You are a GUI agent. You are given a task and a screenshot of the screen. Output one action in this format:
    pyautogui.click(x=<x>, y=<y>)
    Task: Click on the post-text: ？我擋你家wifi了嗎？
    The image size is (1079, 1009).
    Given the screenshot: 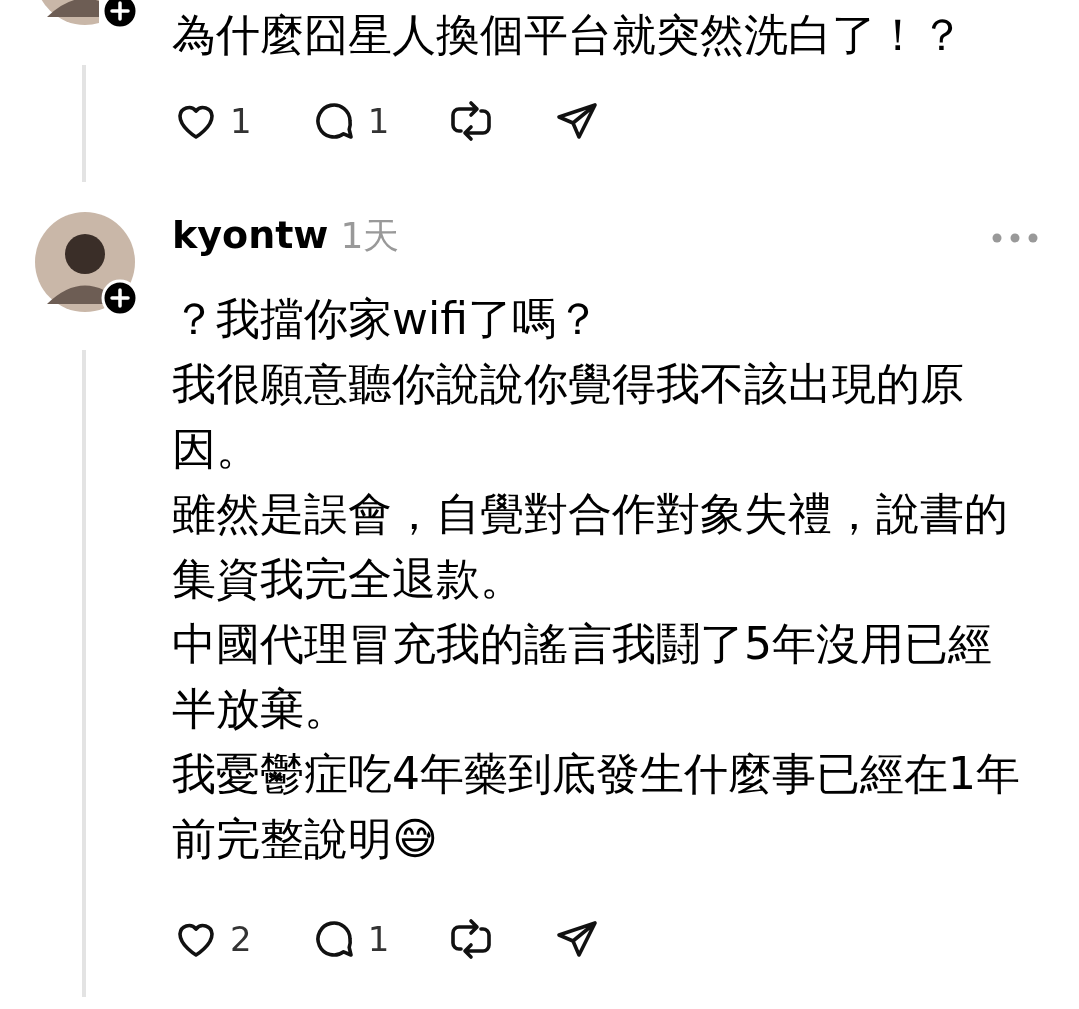 What is the action you would take?
    pyautogui.click(x=386, y=319)
    